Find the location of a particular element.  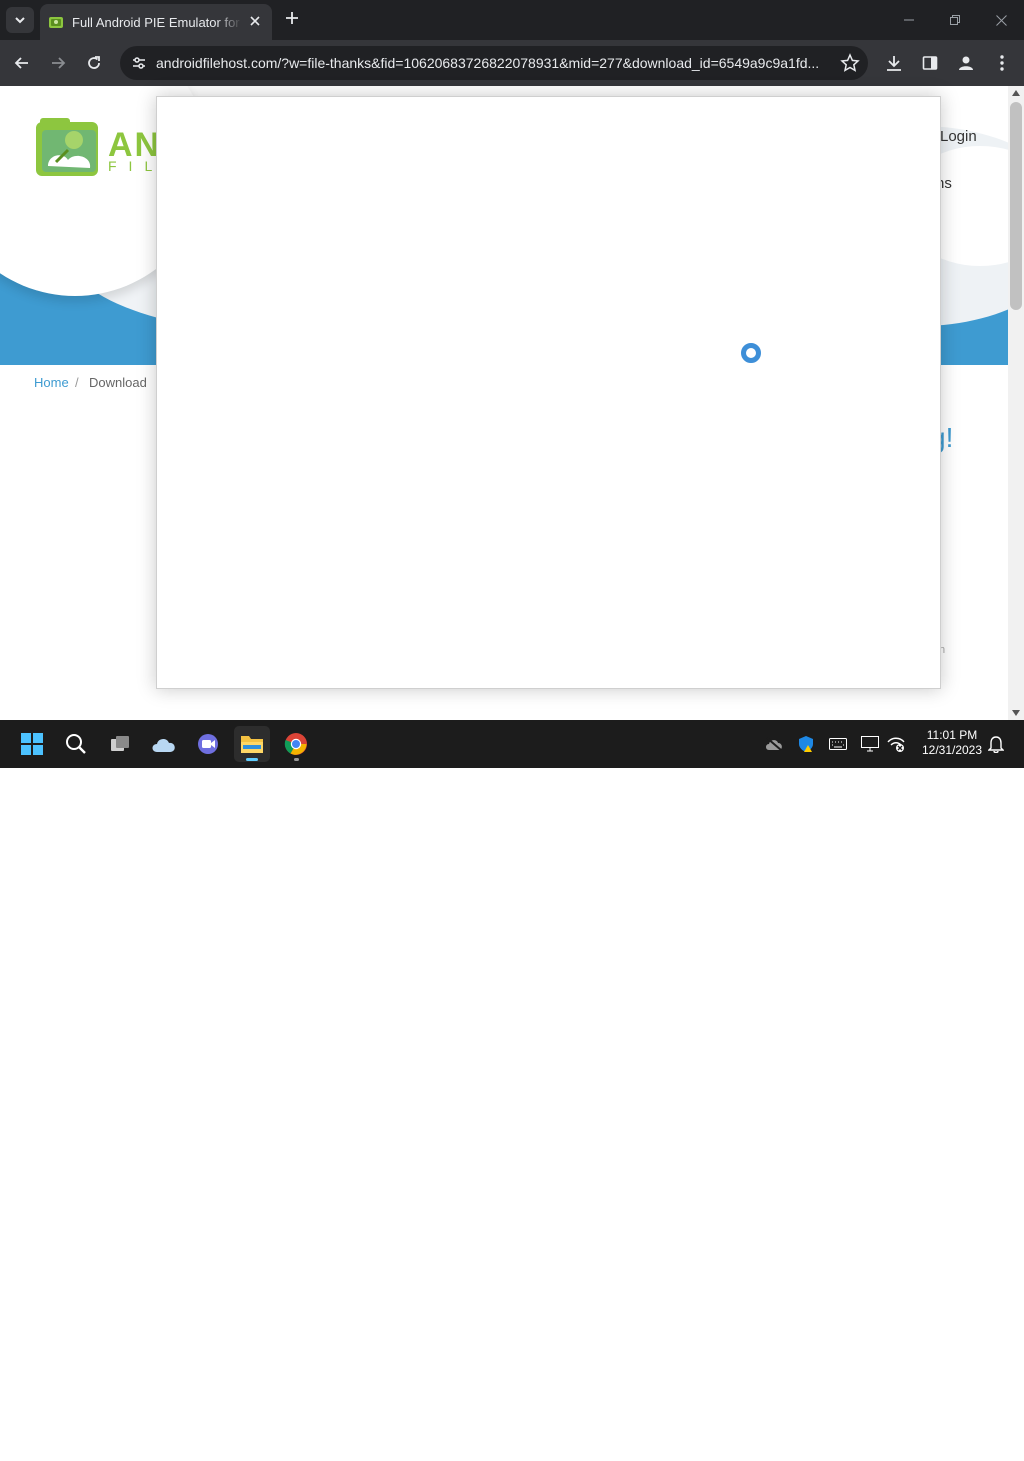

chrome-menu-button is located at coordinates (1002, 63).